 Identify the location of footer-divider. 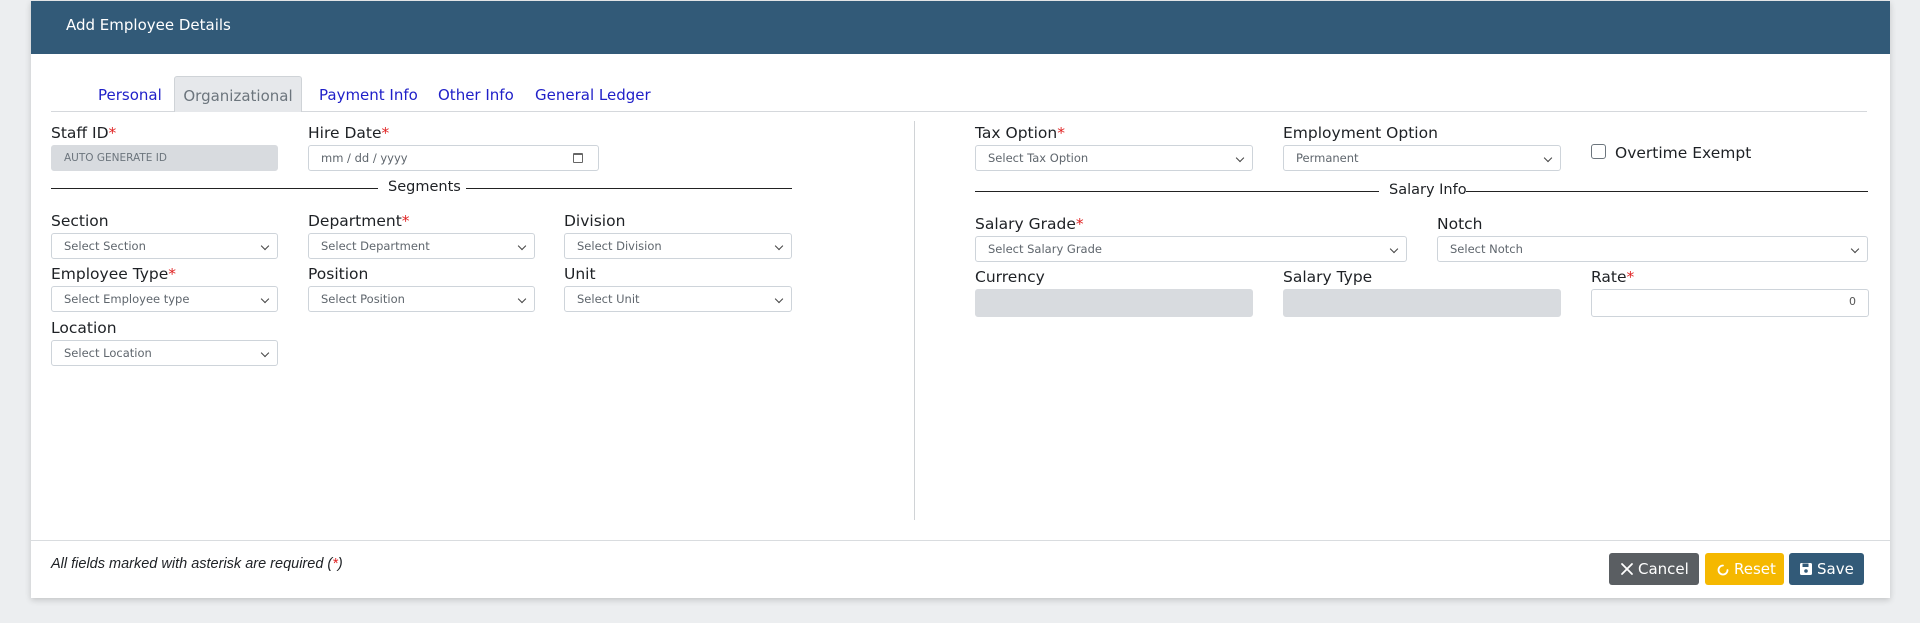
(960, 540).